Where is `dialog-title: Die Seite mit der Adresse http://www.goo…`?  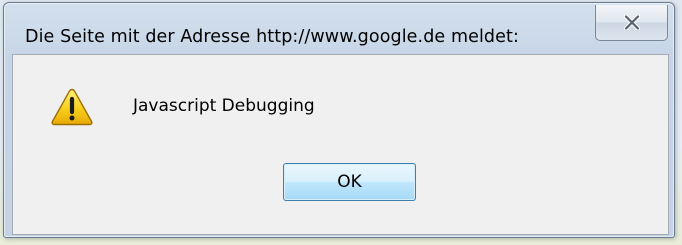 dialog-title: Die Seite mit der Adresse http://www.goo… is located at coordinates (272, 37).